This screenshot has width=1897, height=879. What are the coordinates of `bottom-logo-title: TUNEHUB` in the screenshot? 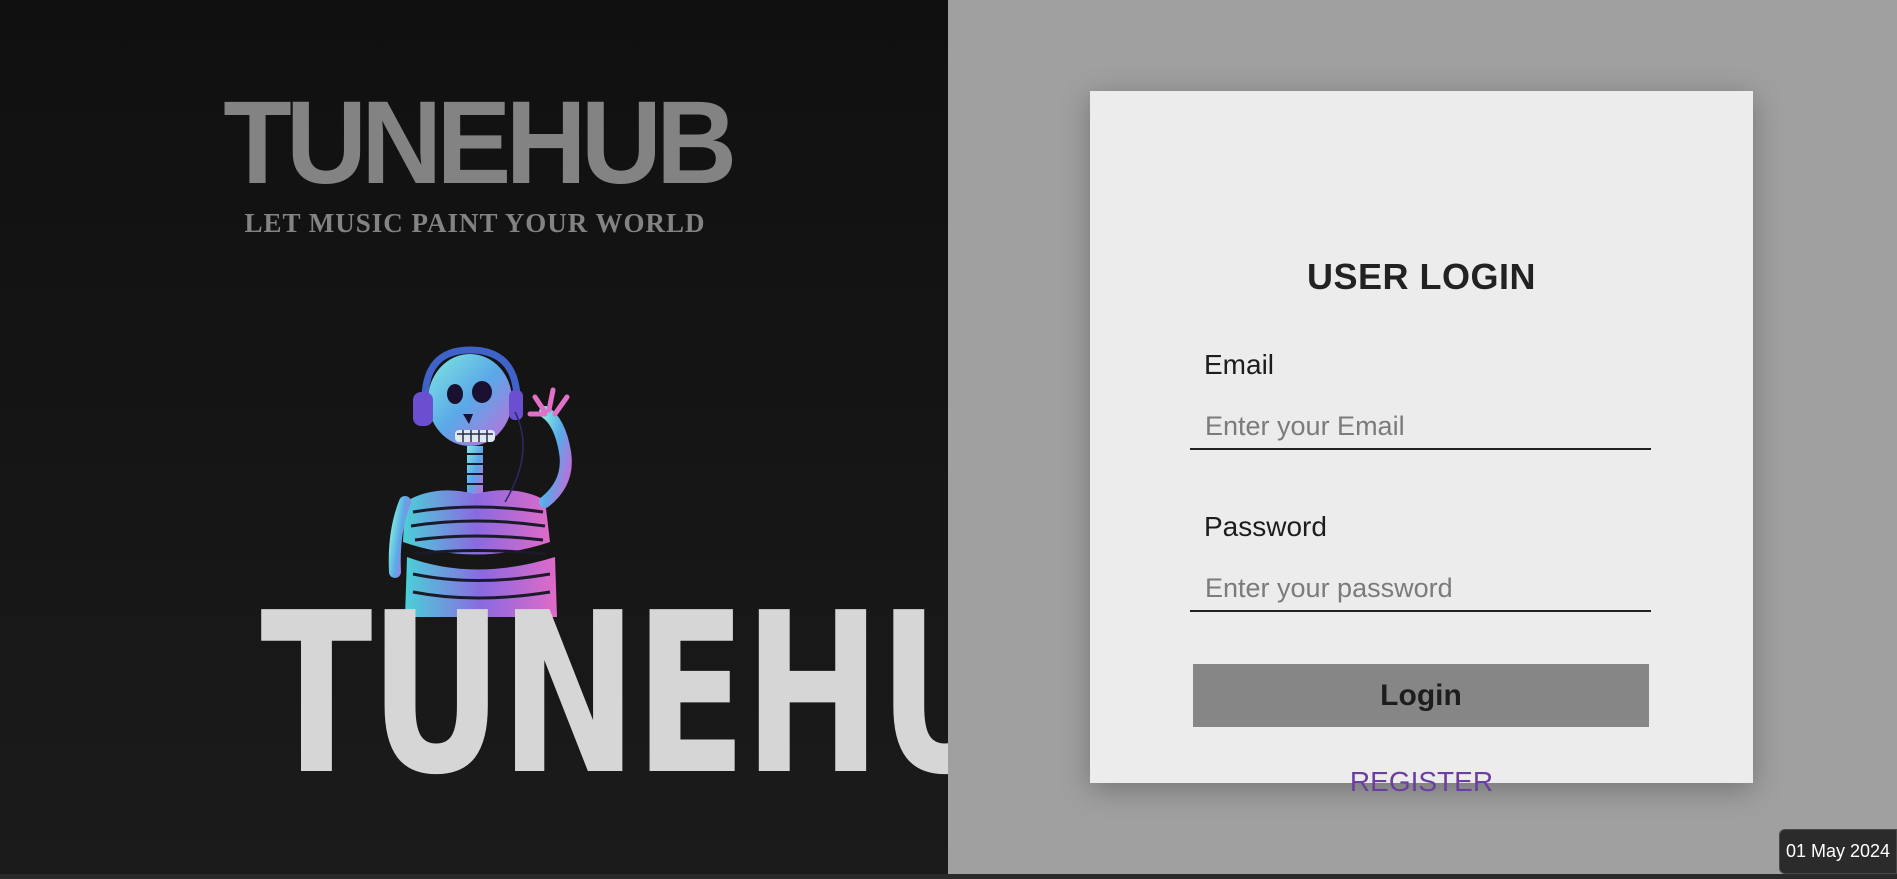 It's located at (604, 695).